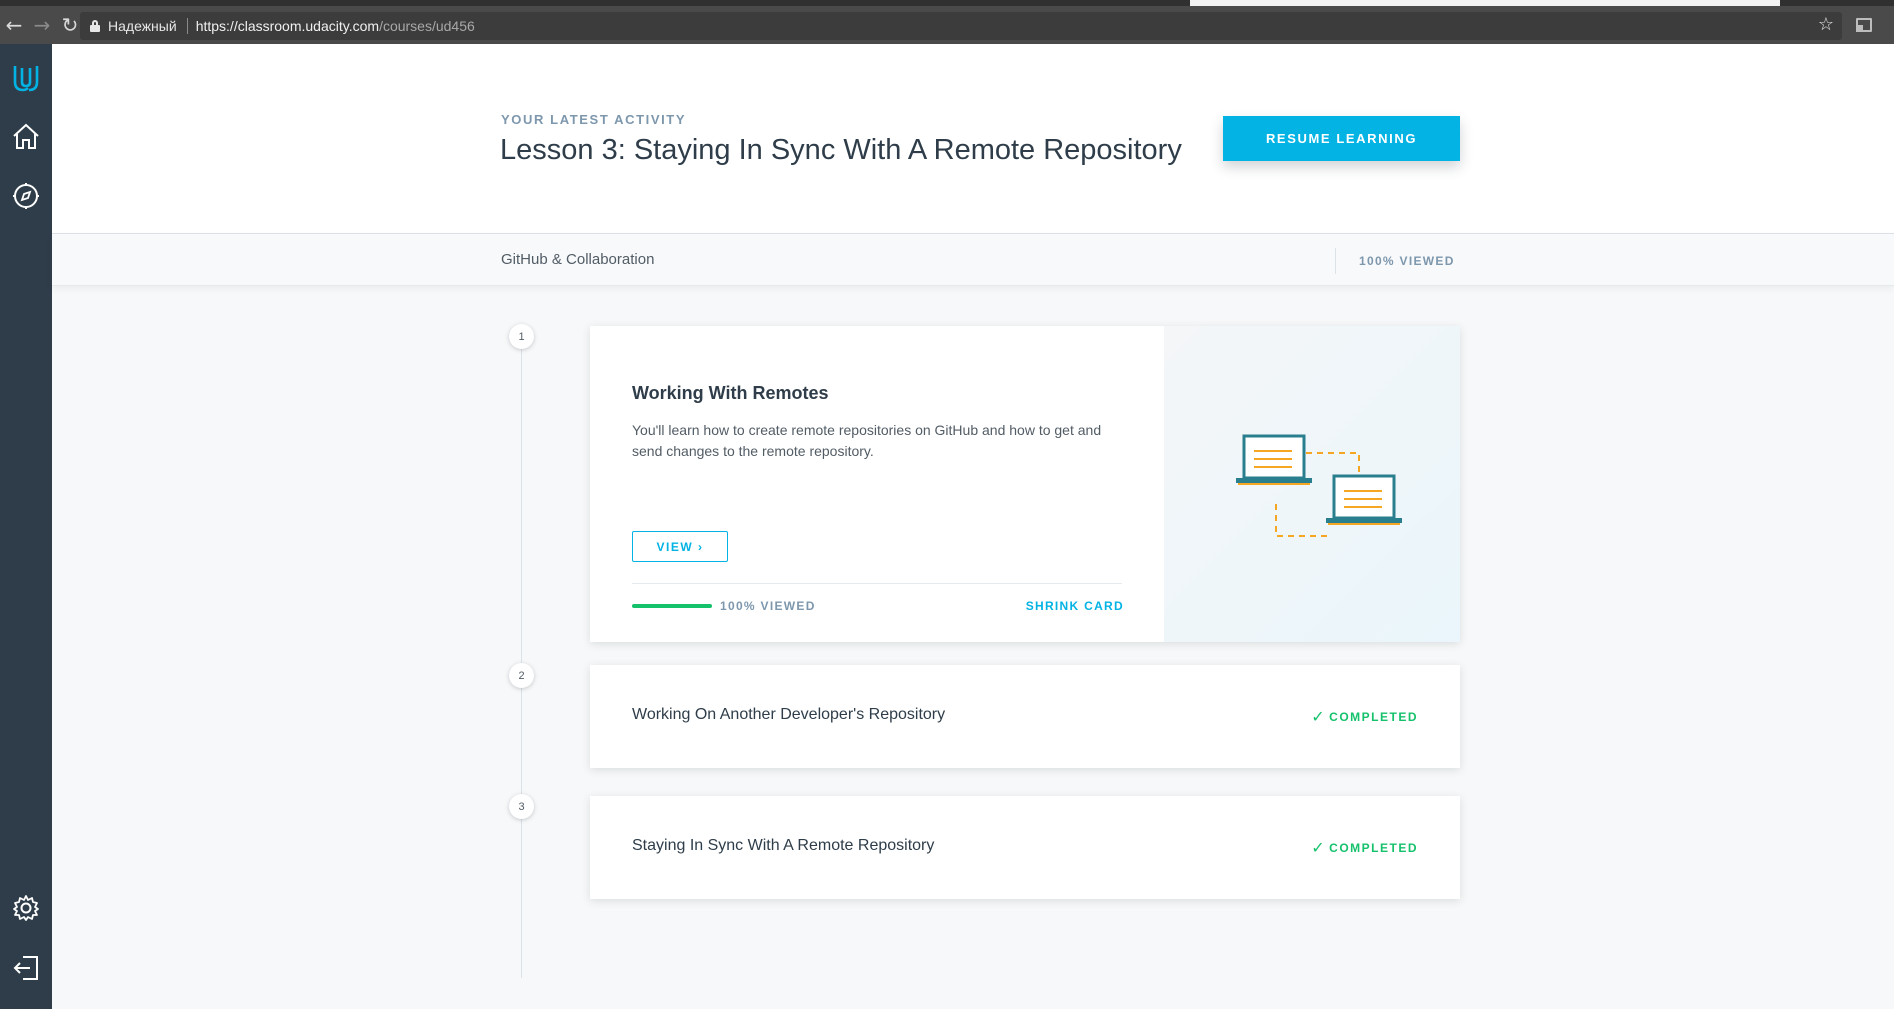  What do you see at coordinates (973, 260) in the screenshot?
I see `course-subheader: GitHub & Collaboration 100% VIEWED` at bounding box center [973, 260].